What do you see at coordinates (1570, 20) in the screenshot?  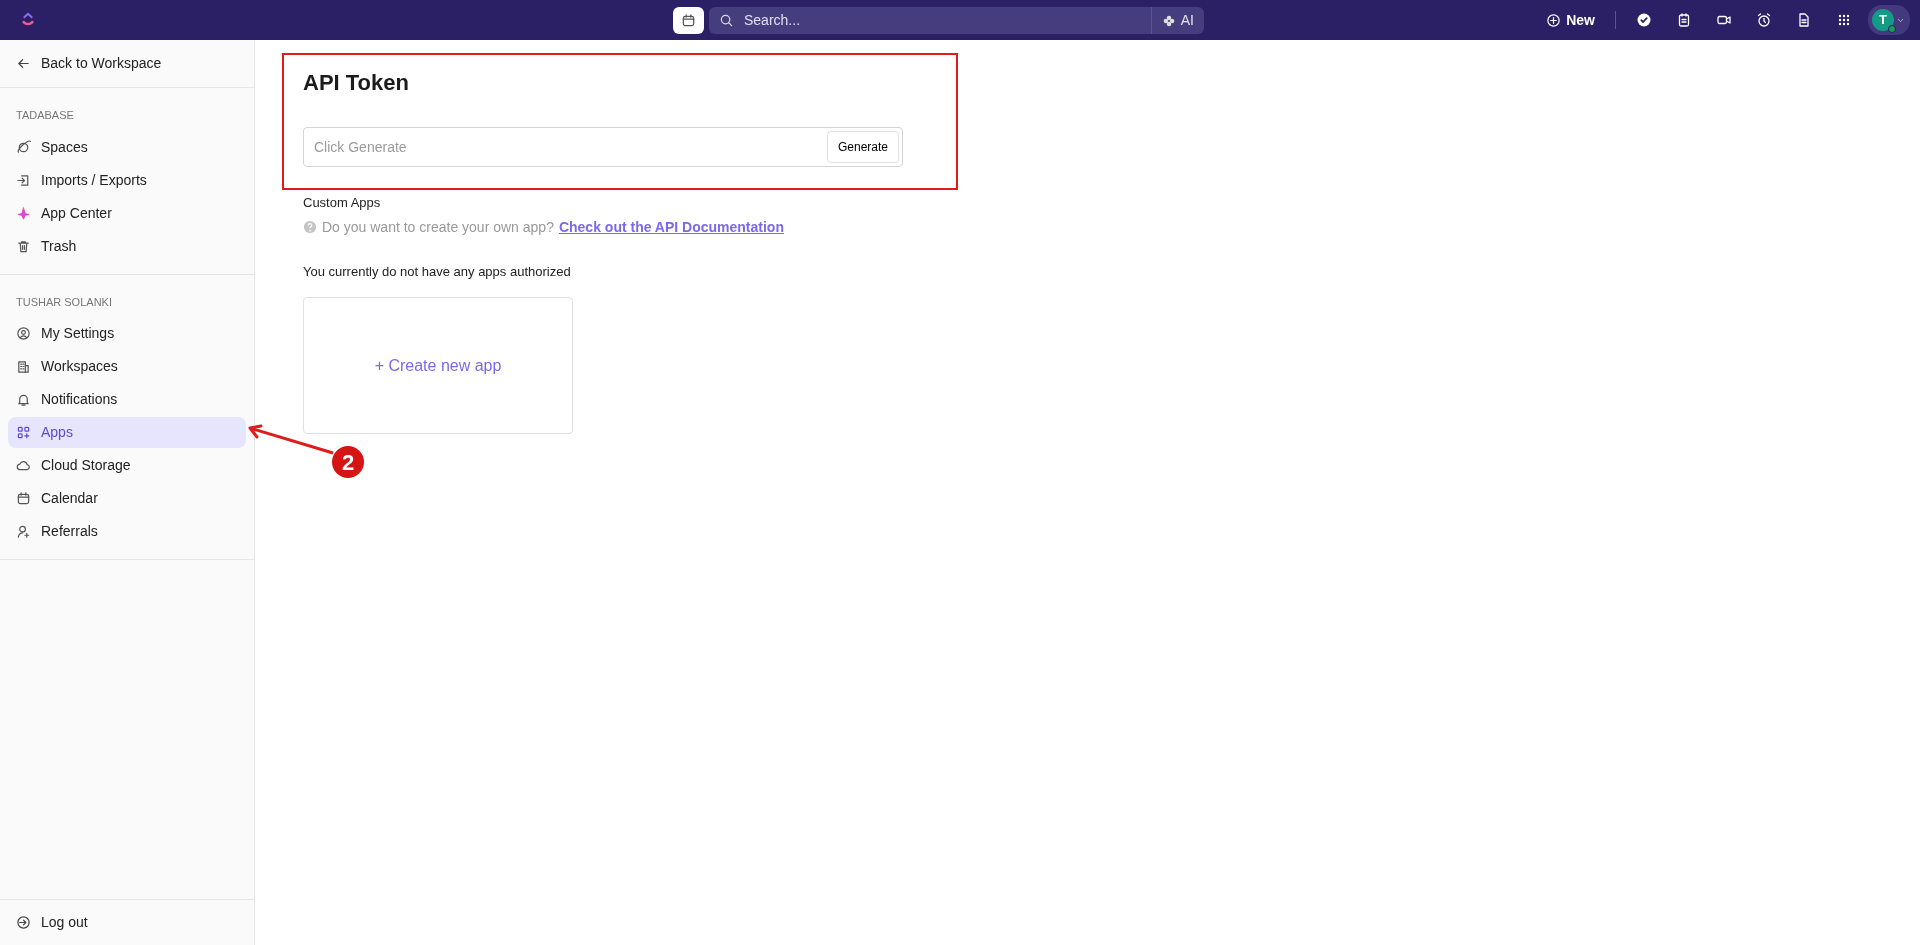 I see `new-button: New` at bounding box center [1570, 20].